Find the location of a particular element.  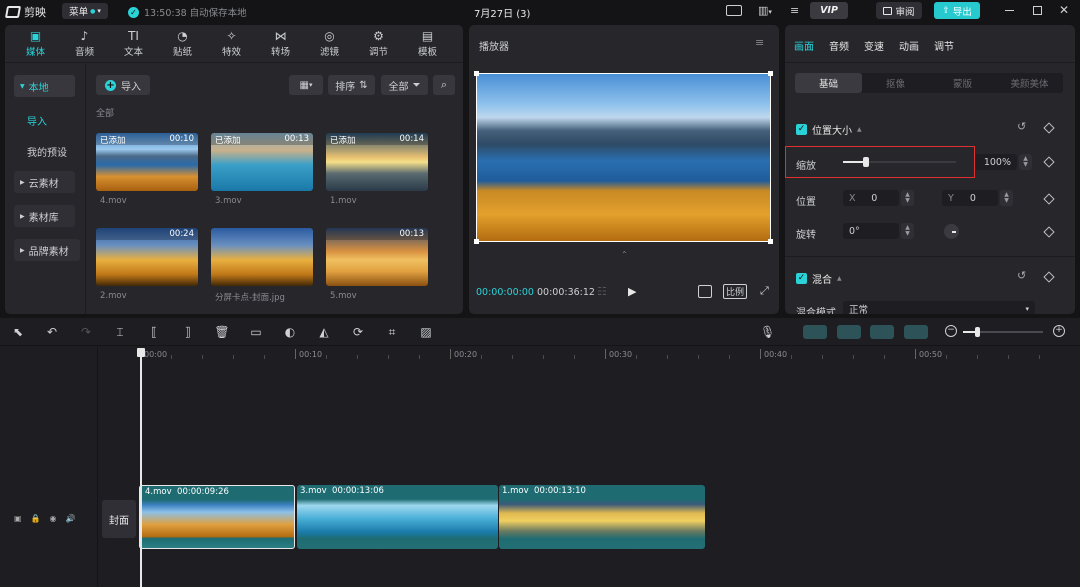

ratio-button: 比例 is located at coordinates (735, 291).